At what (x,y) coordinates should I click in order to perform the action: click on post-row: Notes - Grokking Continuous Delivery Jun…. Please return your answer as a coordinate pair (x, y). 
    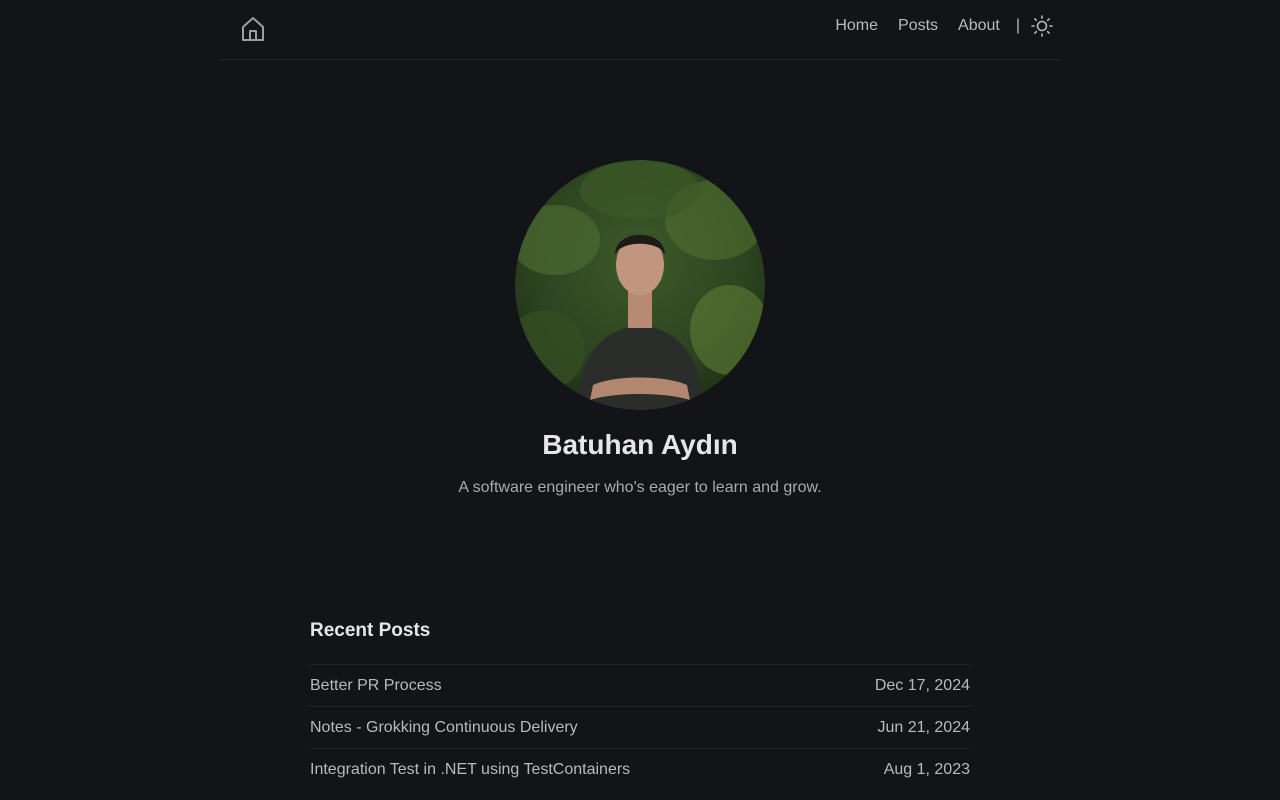
    Looking at the image, I should click on (640, 727).